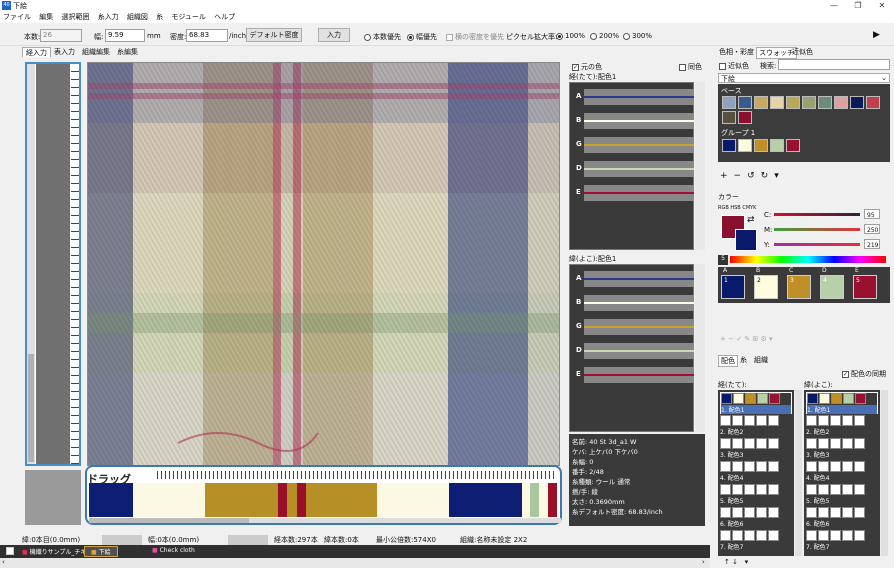 This screenshot has width=894, height=568. Describe the element at coordinates (834, 64) in the screenshot. I see `search-input` at that location.